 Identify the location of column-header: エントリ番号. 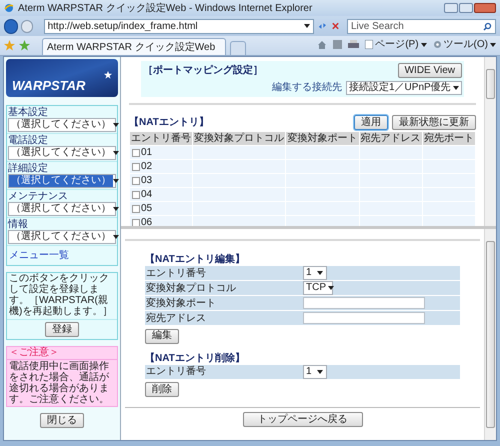
(161, 138).